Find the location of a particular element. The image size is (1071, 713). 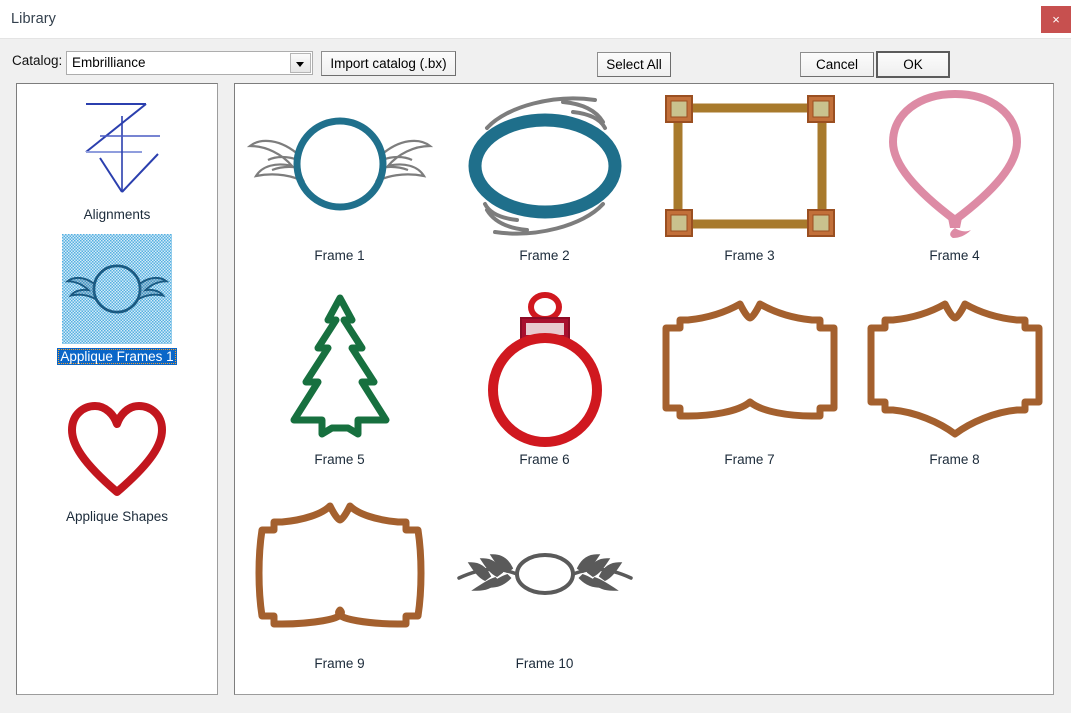

winged-circle-thumbnail is located at coordinates (117, 289).